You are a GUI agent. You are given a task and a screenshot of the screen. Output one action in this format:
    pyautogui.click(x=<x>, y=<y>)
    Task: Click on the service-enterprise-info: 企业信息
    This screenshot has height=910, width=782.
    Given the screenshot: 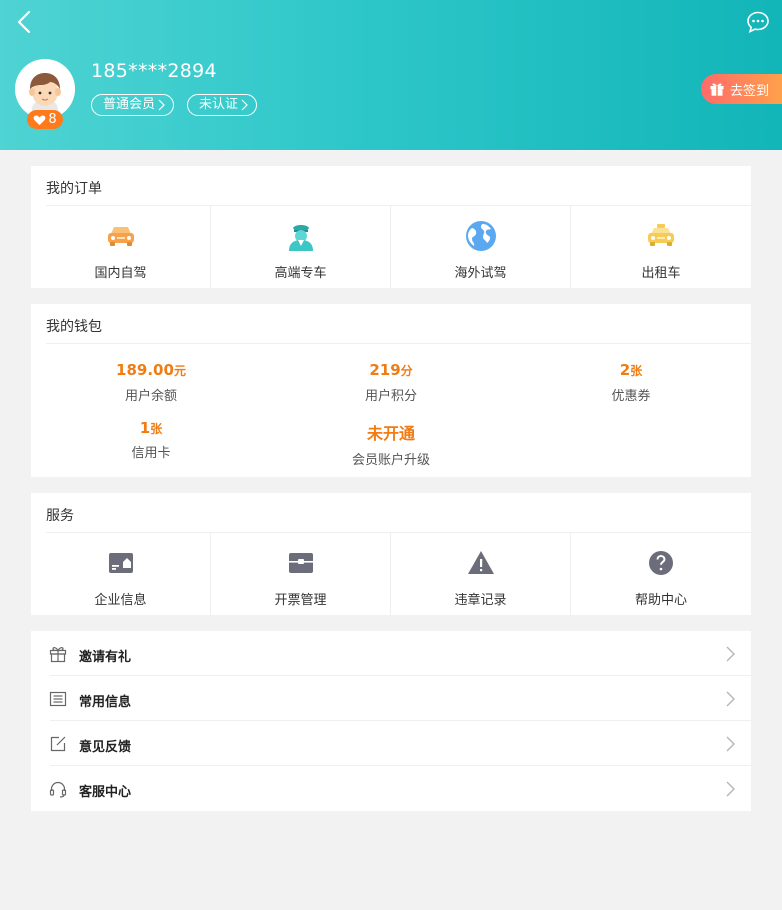 What is the action you would take?
    pyautogui.click(x=121, y=574)
    